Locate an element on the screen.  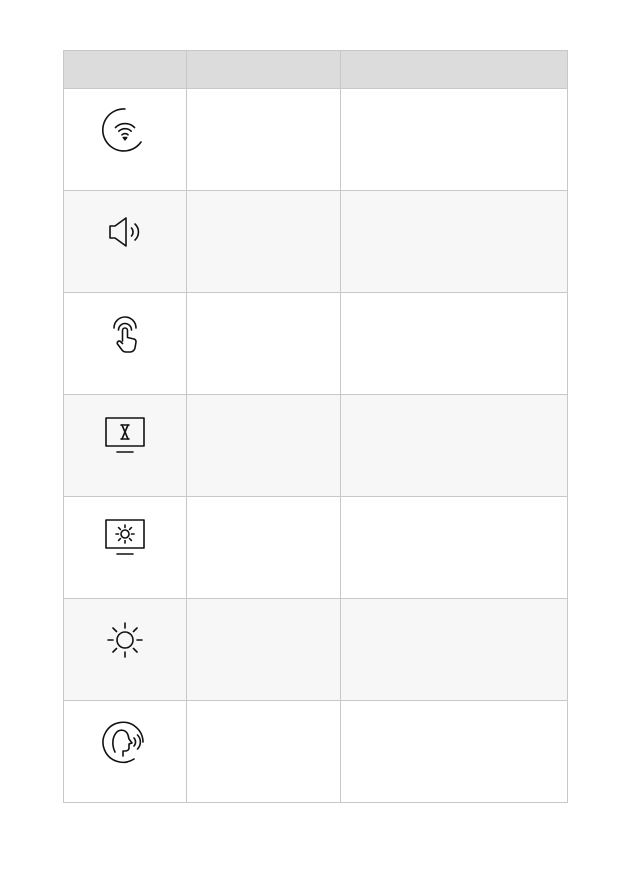
header-icon is located at coordinates (125, 69).